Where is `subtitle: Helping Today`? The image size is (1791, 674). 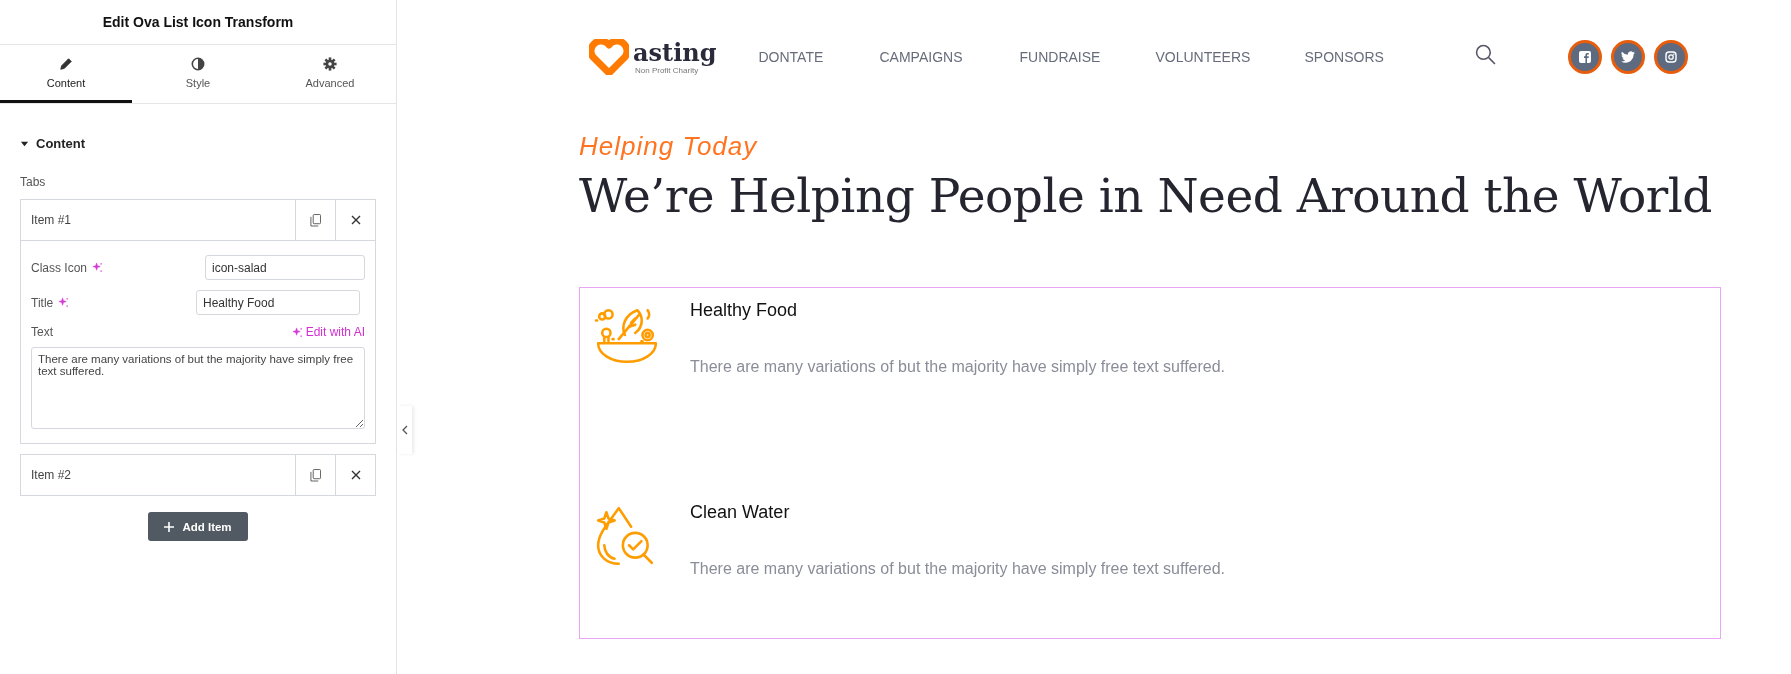 subtitle: Helping Today is located at coordinates (669, 146).